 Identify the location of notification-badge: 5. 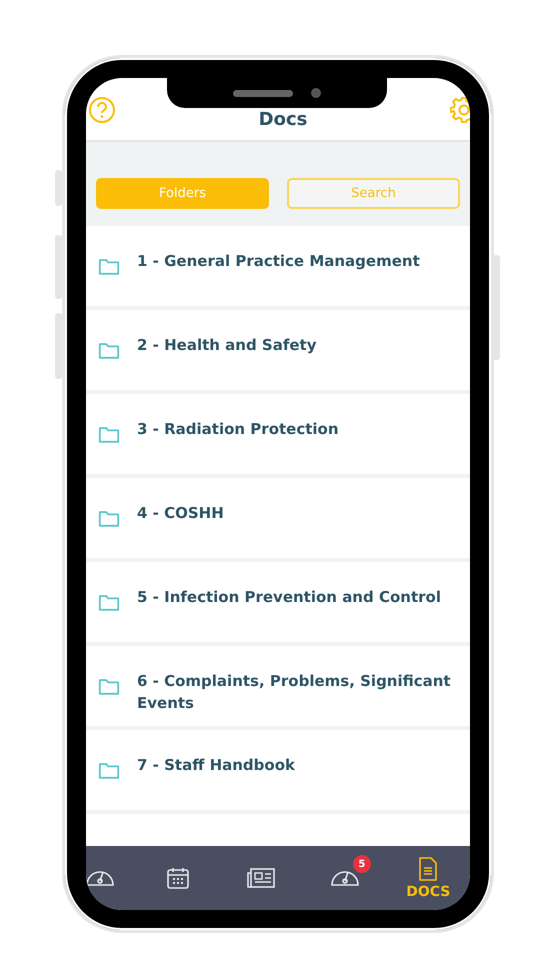
(361, 864).